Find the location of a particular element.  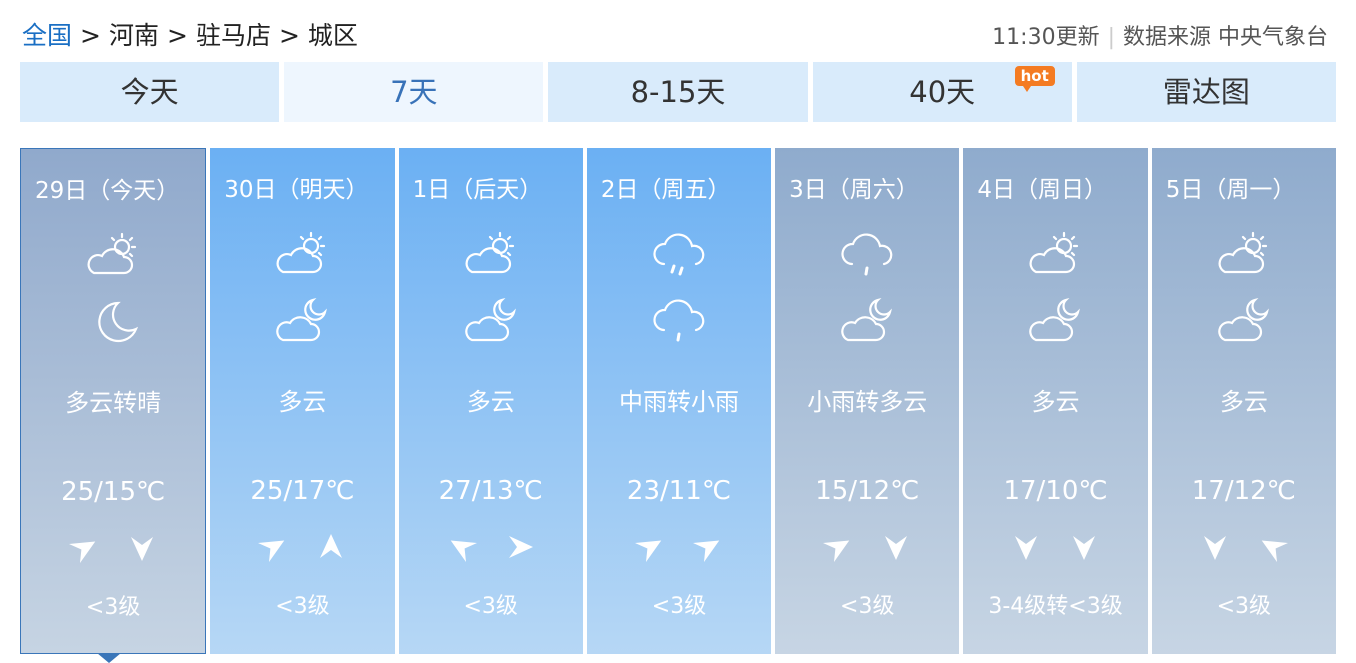

tab-radar: 雷达图 is located at coordinates (1206, 92).